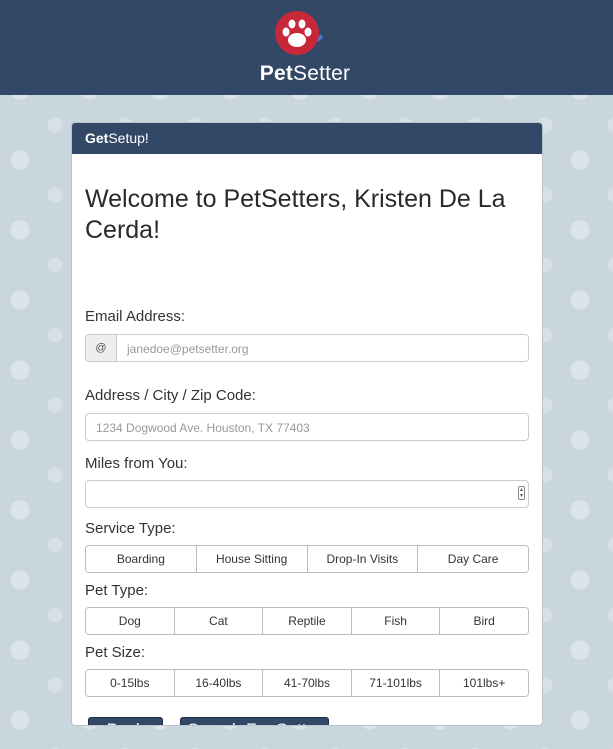  Describe the element at coordinates (115, 652) in the screenshot. I see `pet-size-label: Pet Size:` at that location.